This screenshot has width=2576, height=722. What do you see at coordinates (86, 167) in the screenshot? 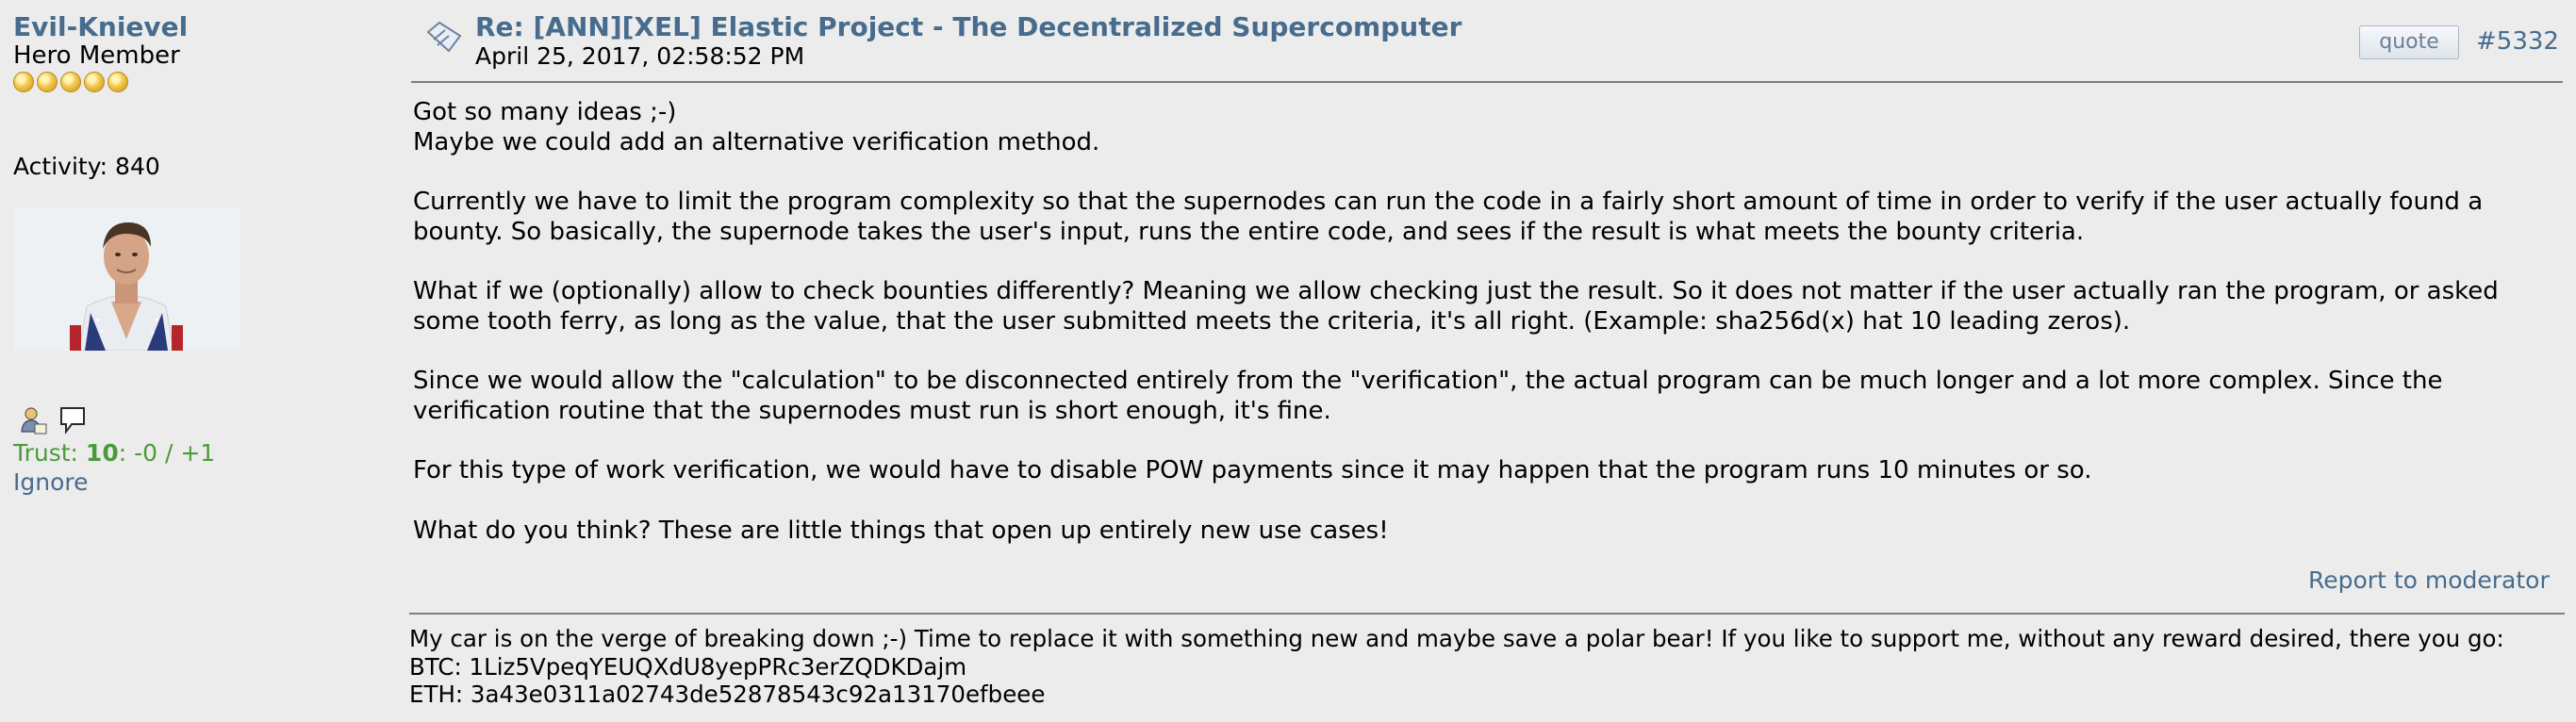
I see `poster-activity: Activity: 840` at bounding box center [86, 167].